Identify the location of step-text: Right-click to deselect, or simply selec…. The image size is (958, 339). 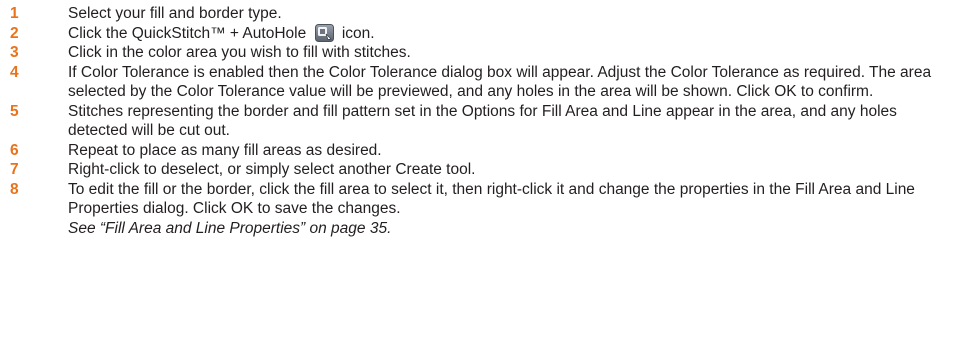
(272, 169).